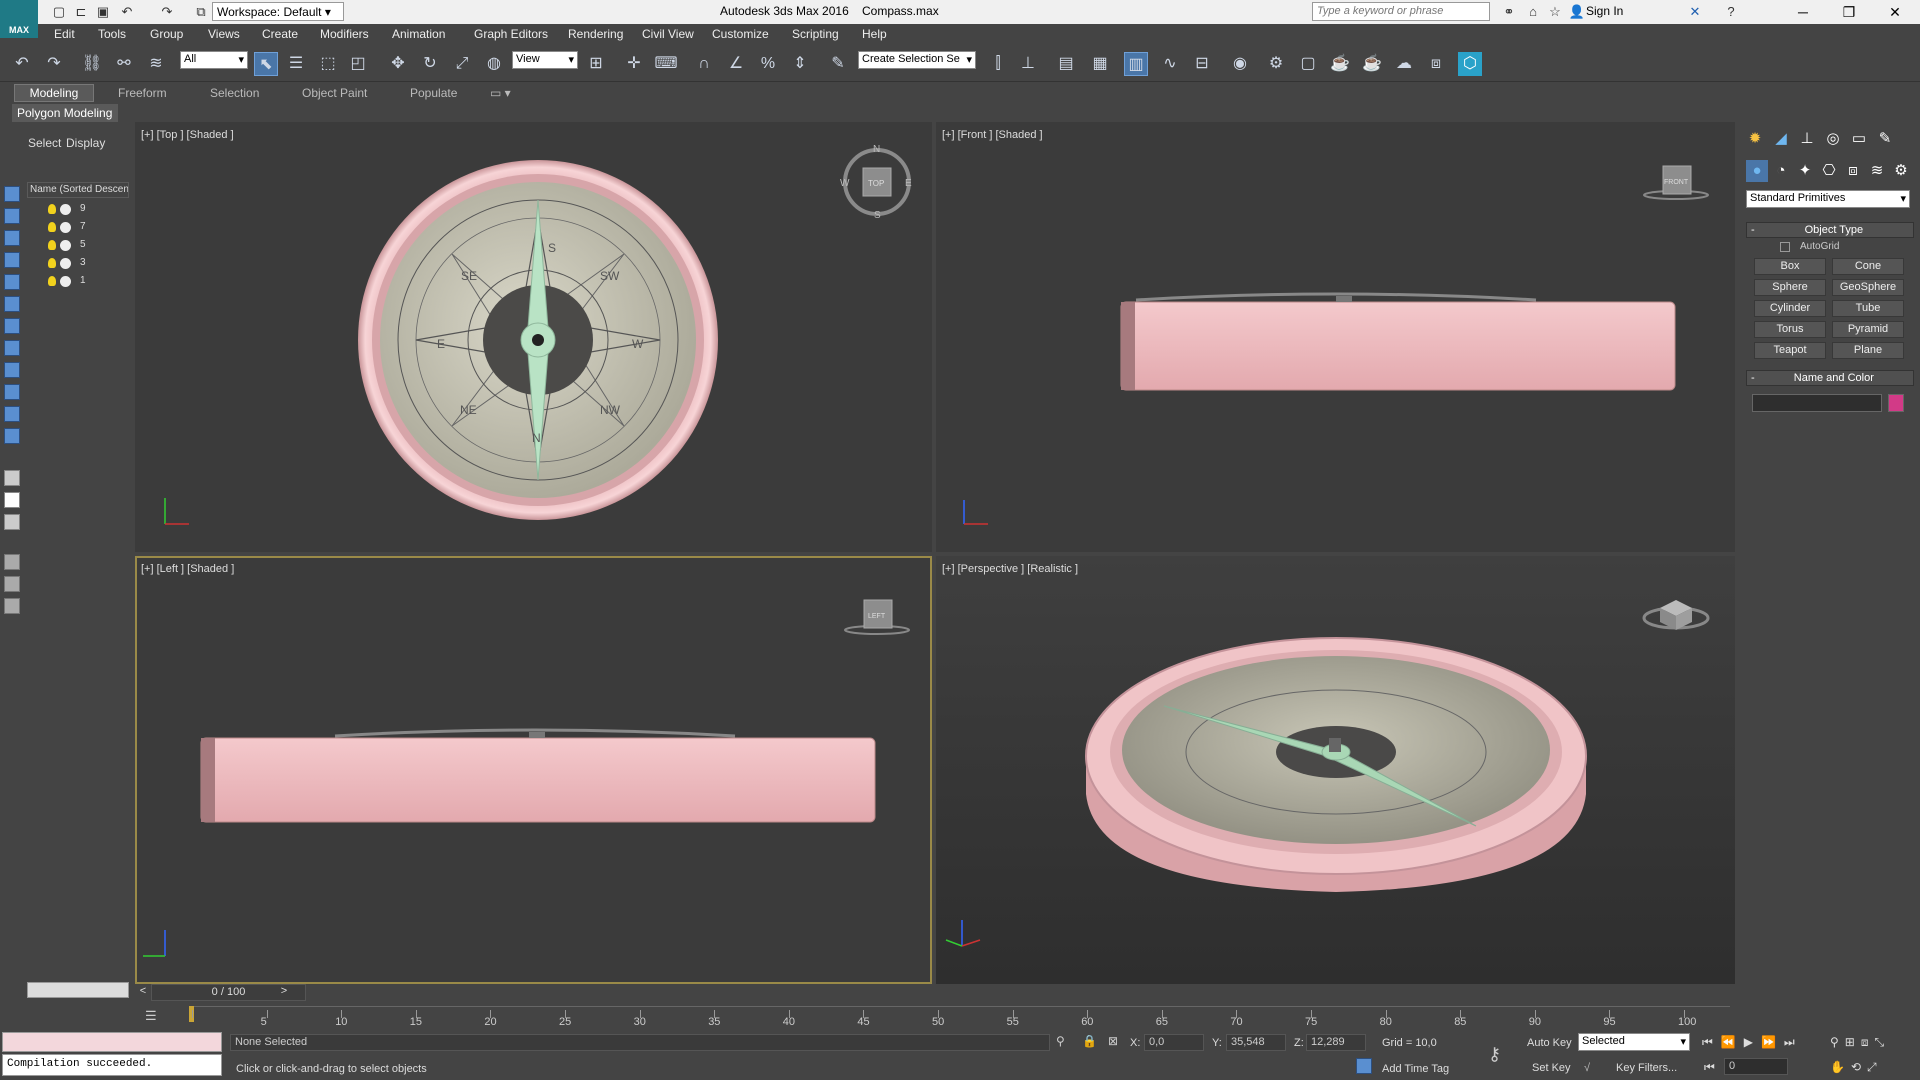 The height and width of the screenshot is (1080, 1920). Describe the element at coordinates (12, 584) in the screenshot. I see `find-icon` at that location.